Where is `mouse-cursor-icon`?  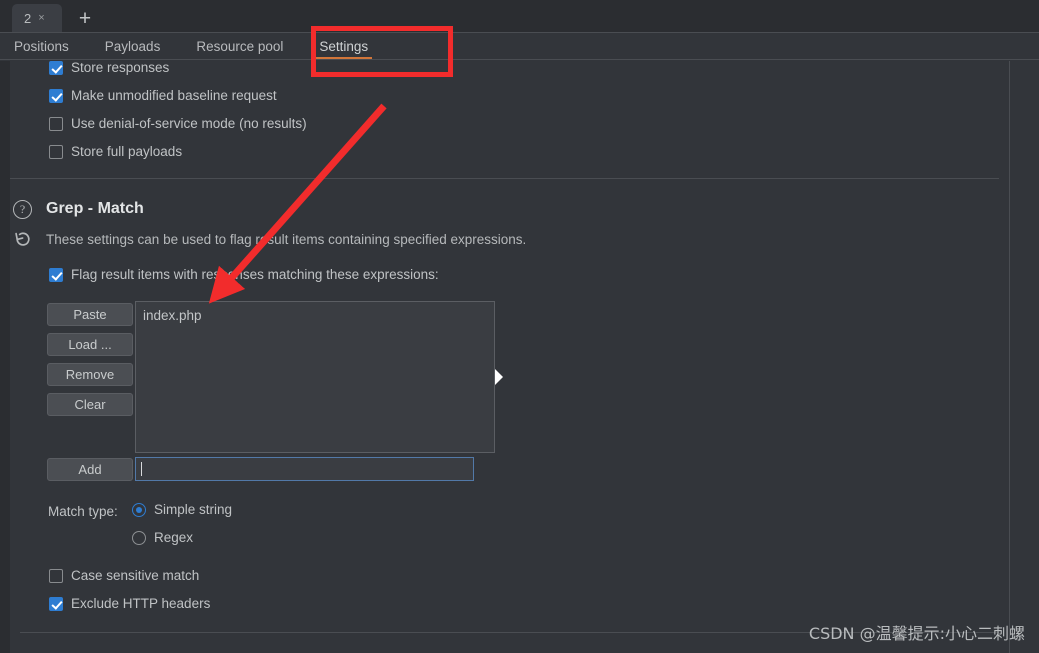
mouse-cursor-icon is located at coordinates (501, 377).